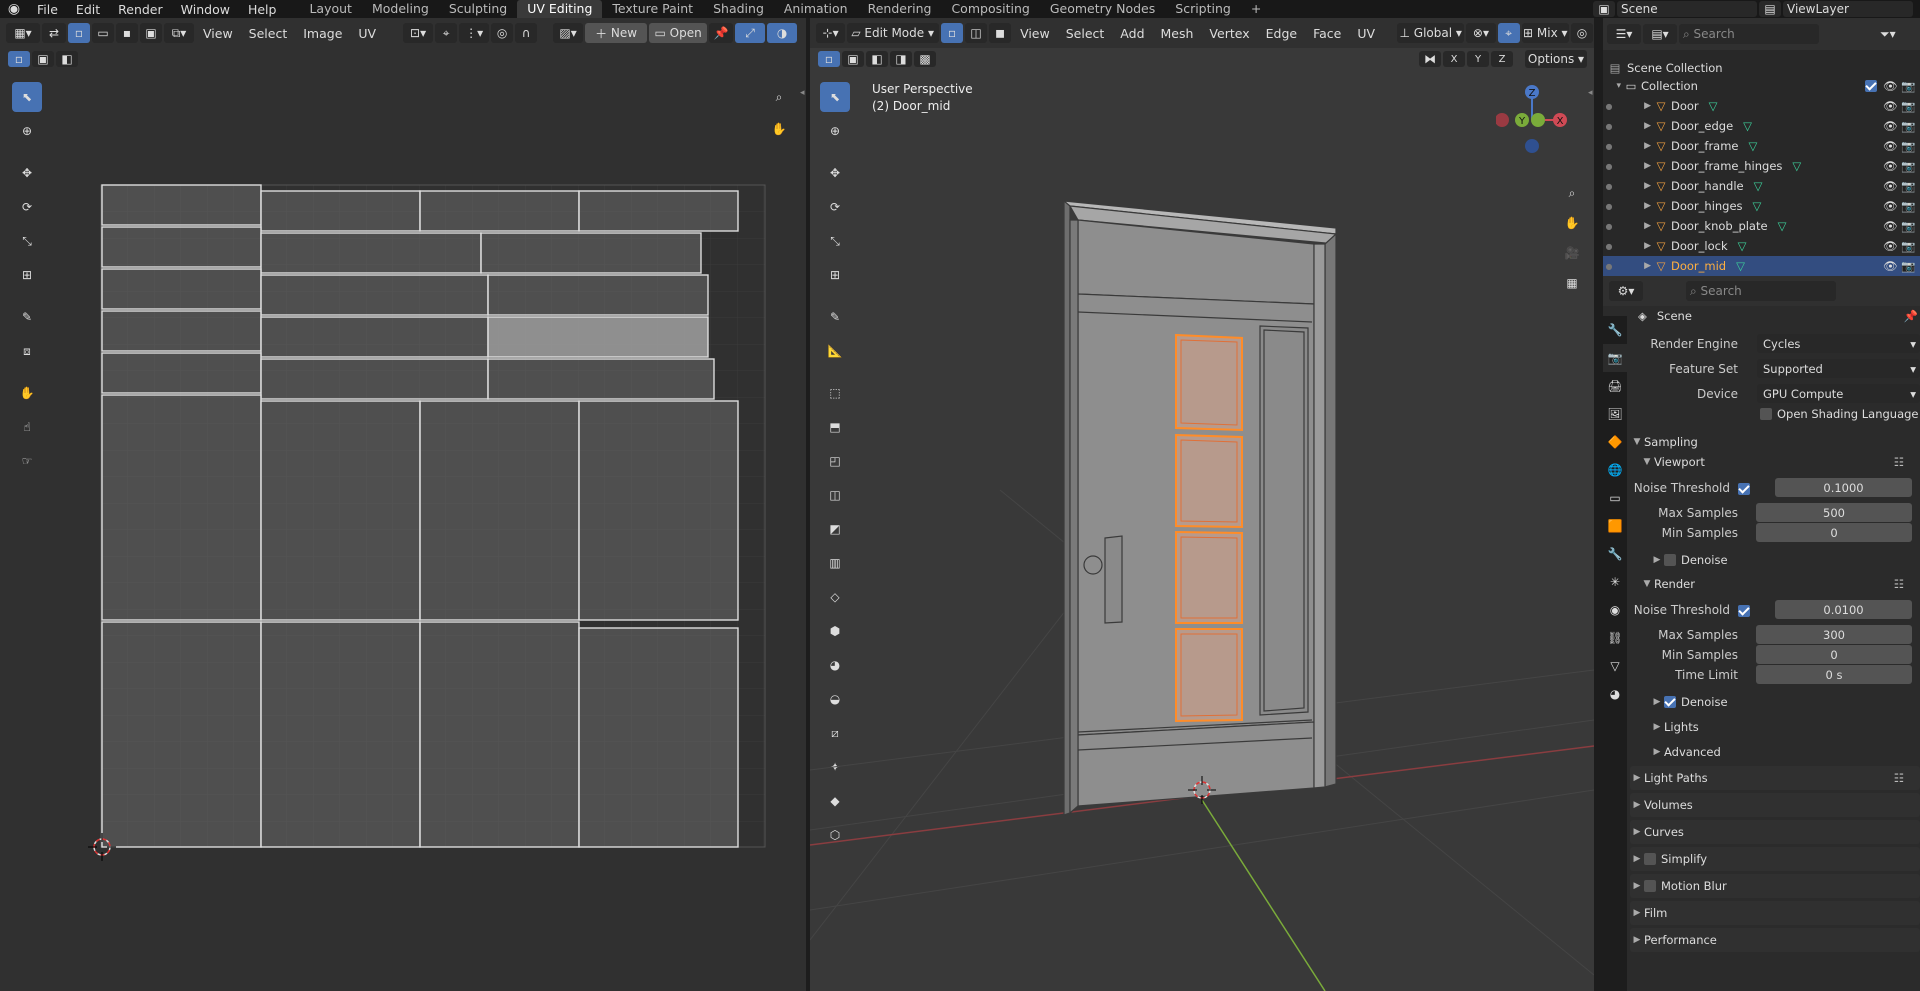 The image size is (1920, 991). I want to click on vp-noise-threshold-field: 0.1000, so click(1843, 487).